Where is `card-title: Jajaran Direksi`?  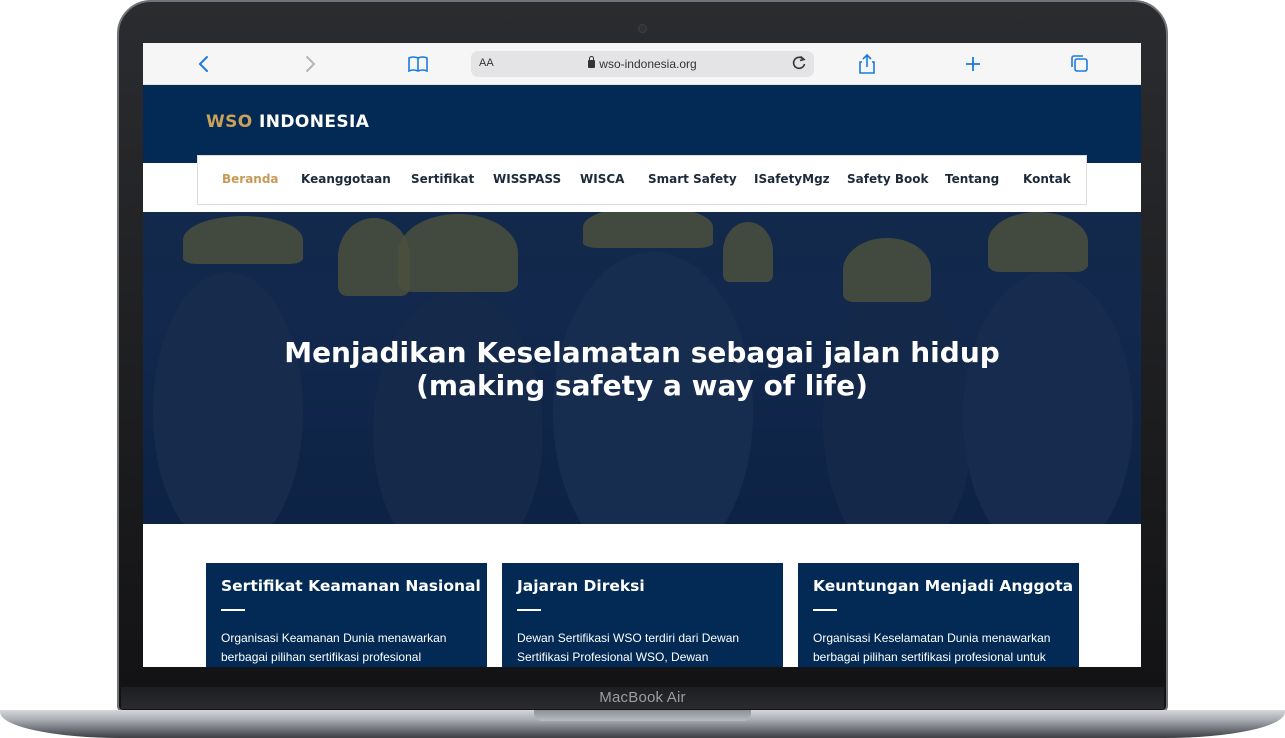 card-title: Jajaran Direksi is located at coordinates (581, 586).